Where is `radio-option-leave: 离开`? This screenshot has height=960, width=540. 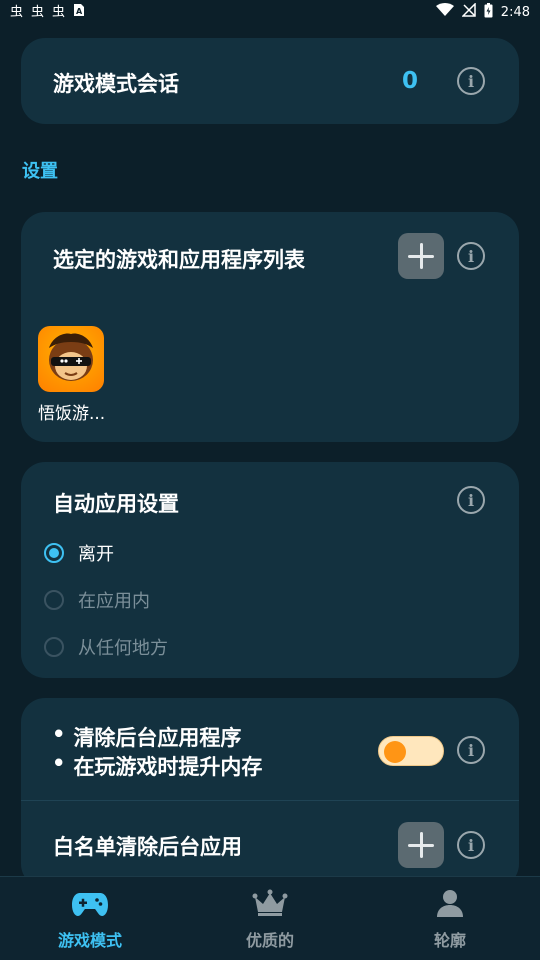
radio-option-leave: 离开 is located at coordinates (79, 553).